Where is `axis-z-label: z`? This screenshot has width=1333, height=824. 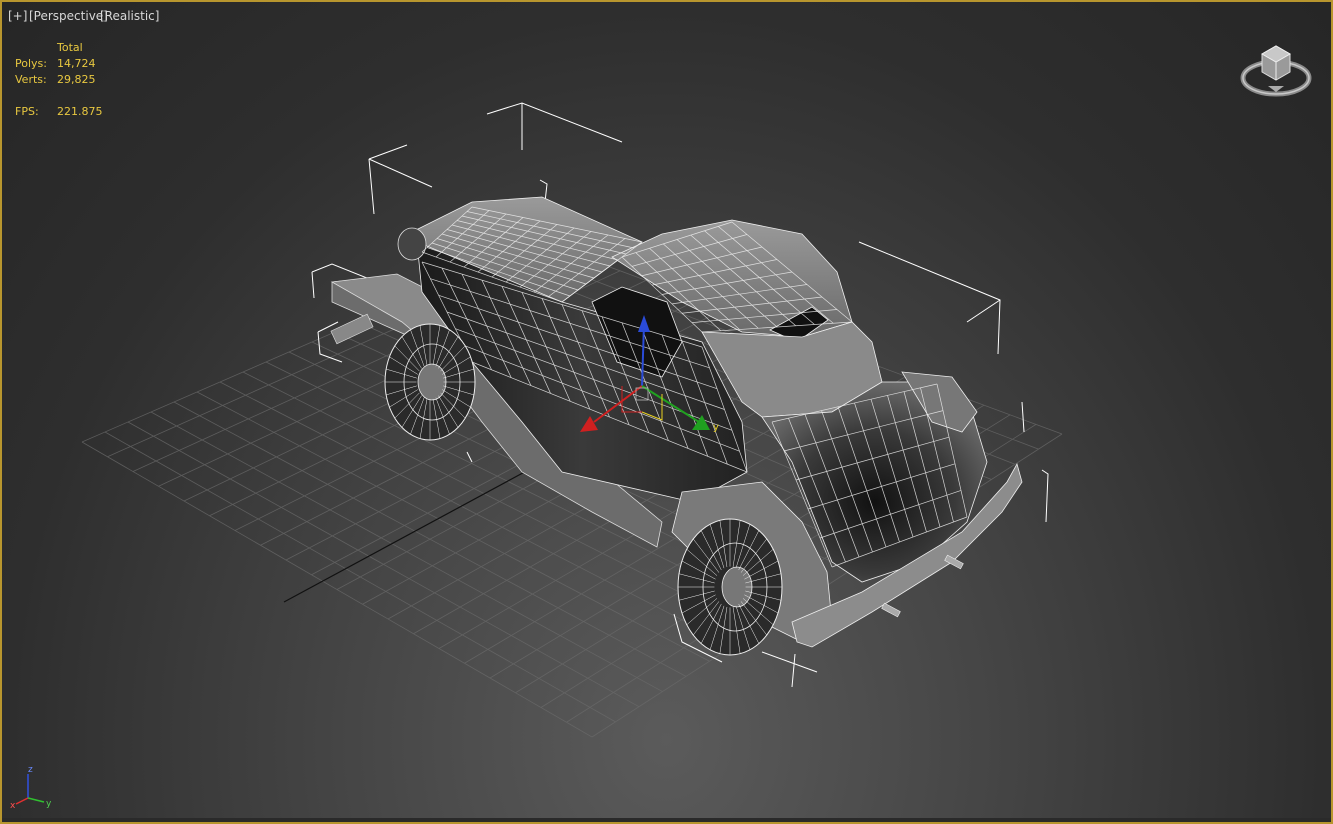 axis-z-label: z is located at coordinates (30, 770).